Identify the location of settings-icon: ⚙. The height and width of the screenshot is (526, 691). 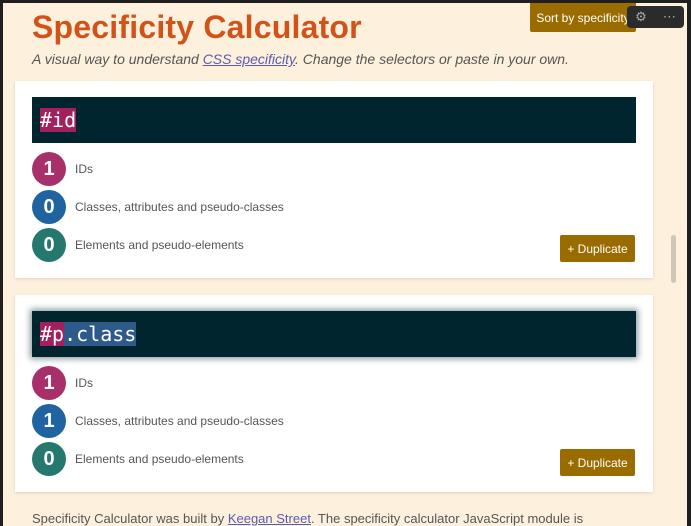
(641, 17).